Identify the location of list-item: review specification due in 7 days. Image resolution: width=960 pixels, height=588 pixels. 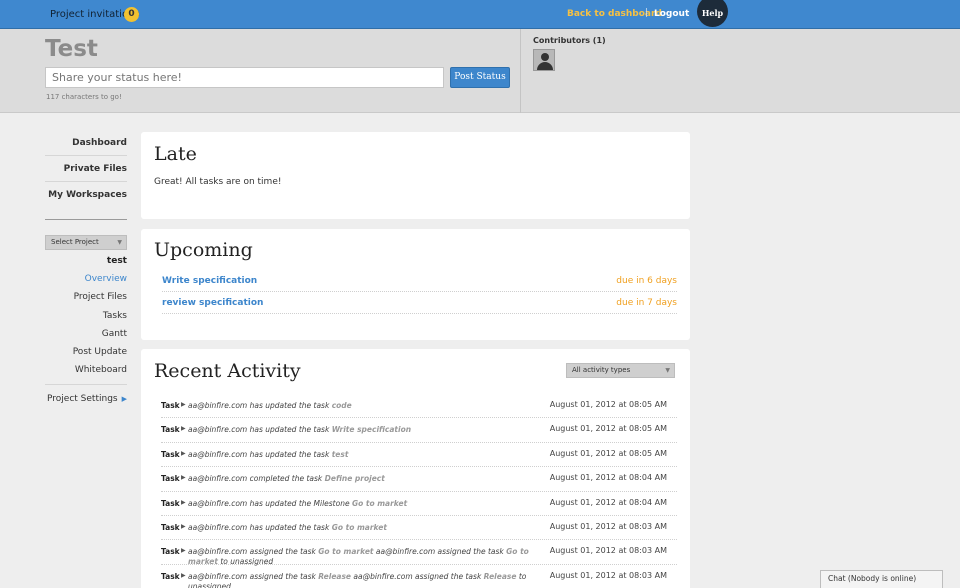
(419, 303).